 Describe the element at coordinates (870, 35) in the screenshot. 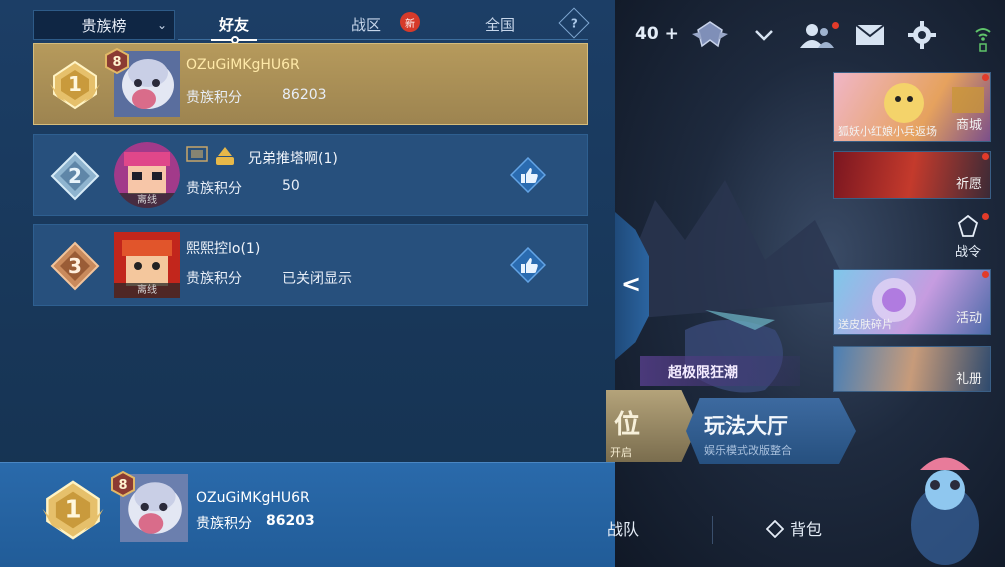

I see `mail-icon` at that location.